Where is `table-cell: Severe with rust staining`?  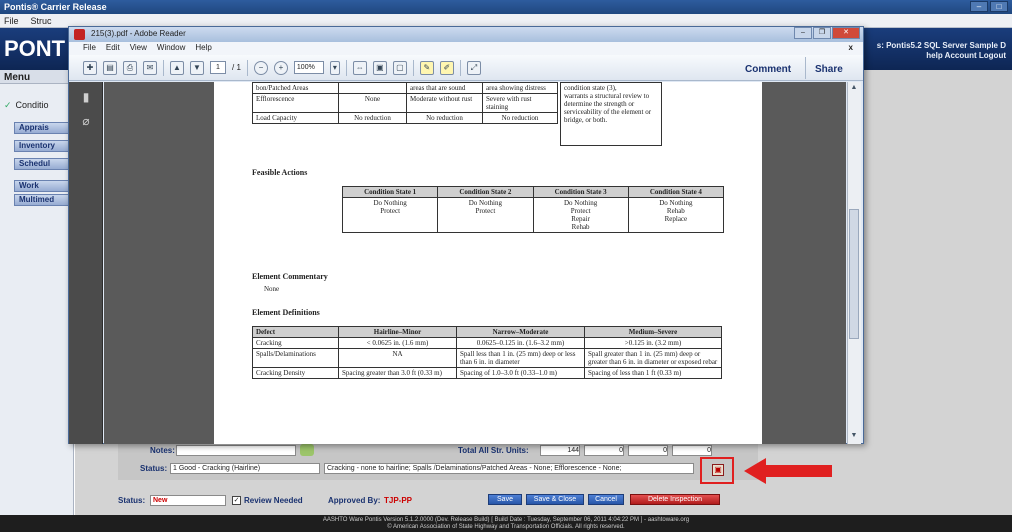 table-cell: Severe with rust staining is located at coordinates (520, 103).